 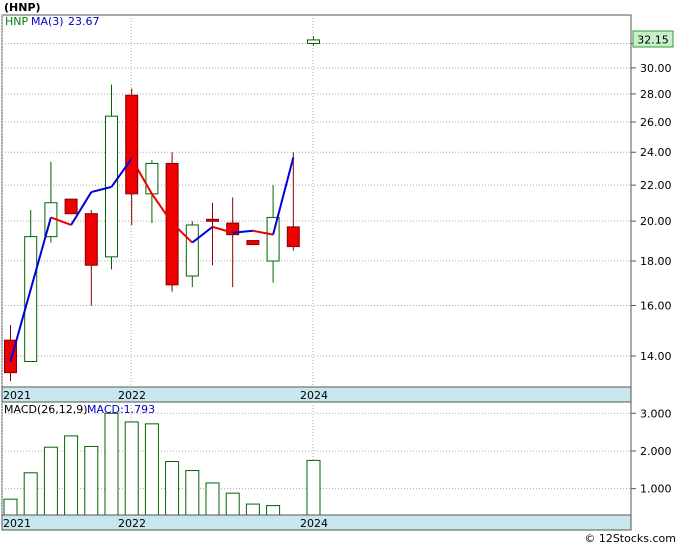 What do you see at coordinates (22, 7) in the screenshot?
I see `chart-title: (HNP)` at bounding box center [22, 7].